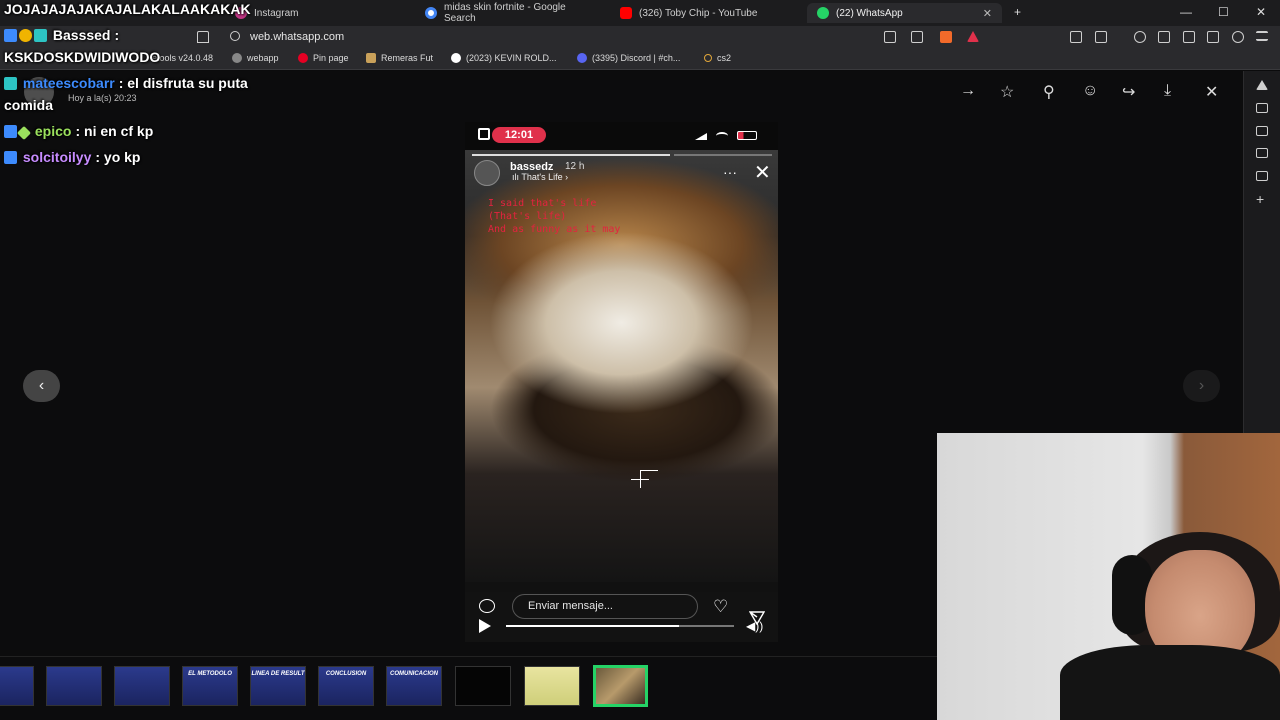  I want to click on minimize-button: —, so click(1186, 12).